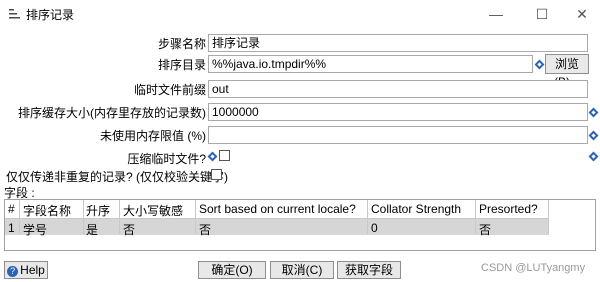 The height and width of the screenshot is (282, 600). I want to click on cancel-button: 取消(C), so click(302, 270).